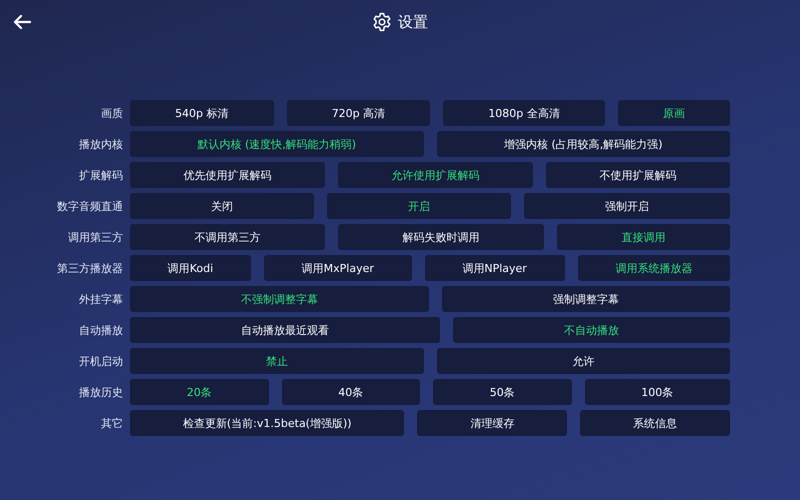 The width and height of the screenshot is (800, 500). What do you see at coordinates (494, 268) in the screenshot?
I see `option-button: 调用NPlayer` at bounding box center [494, 268].